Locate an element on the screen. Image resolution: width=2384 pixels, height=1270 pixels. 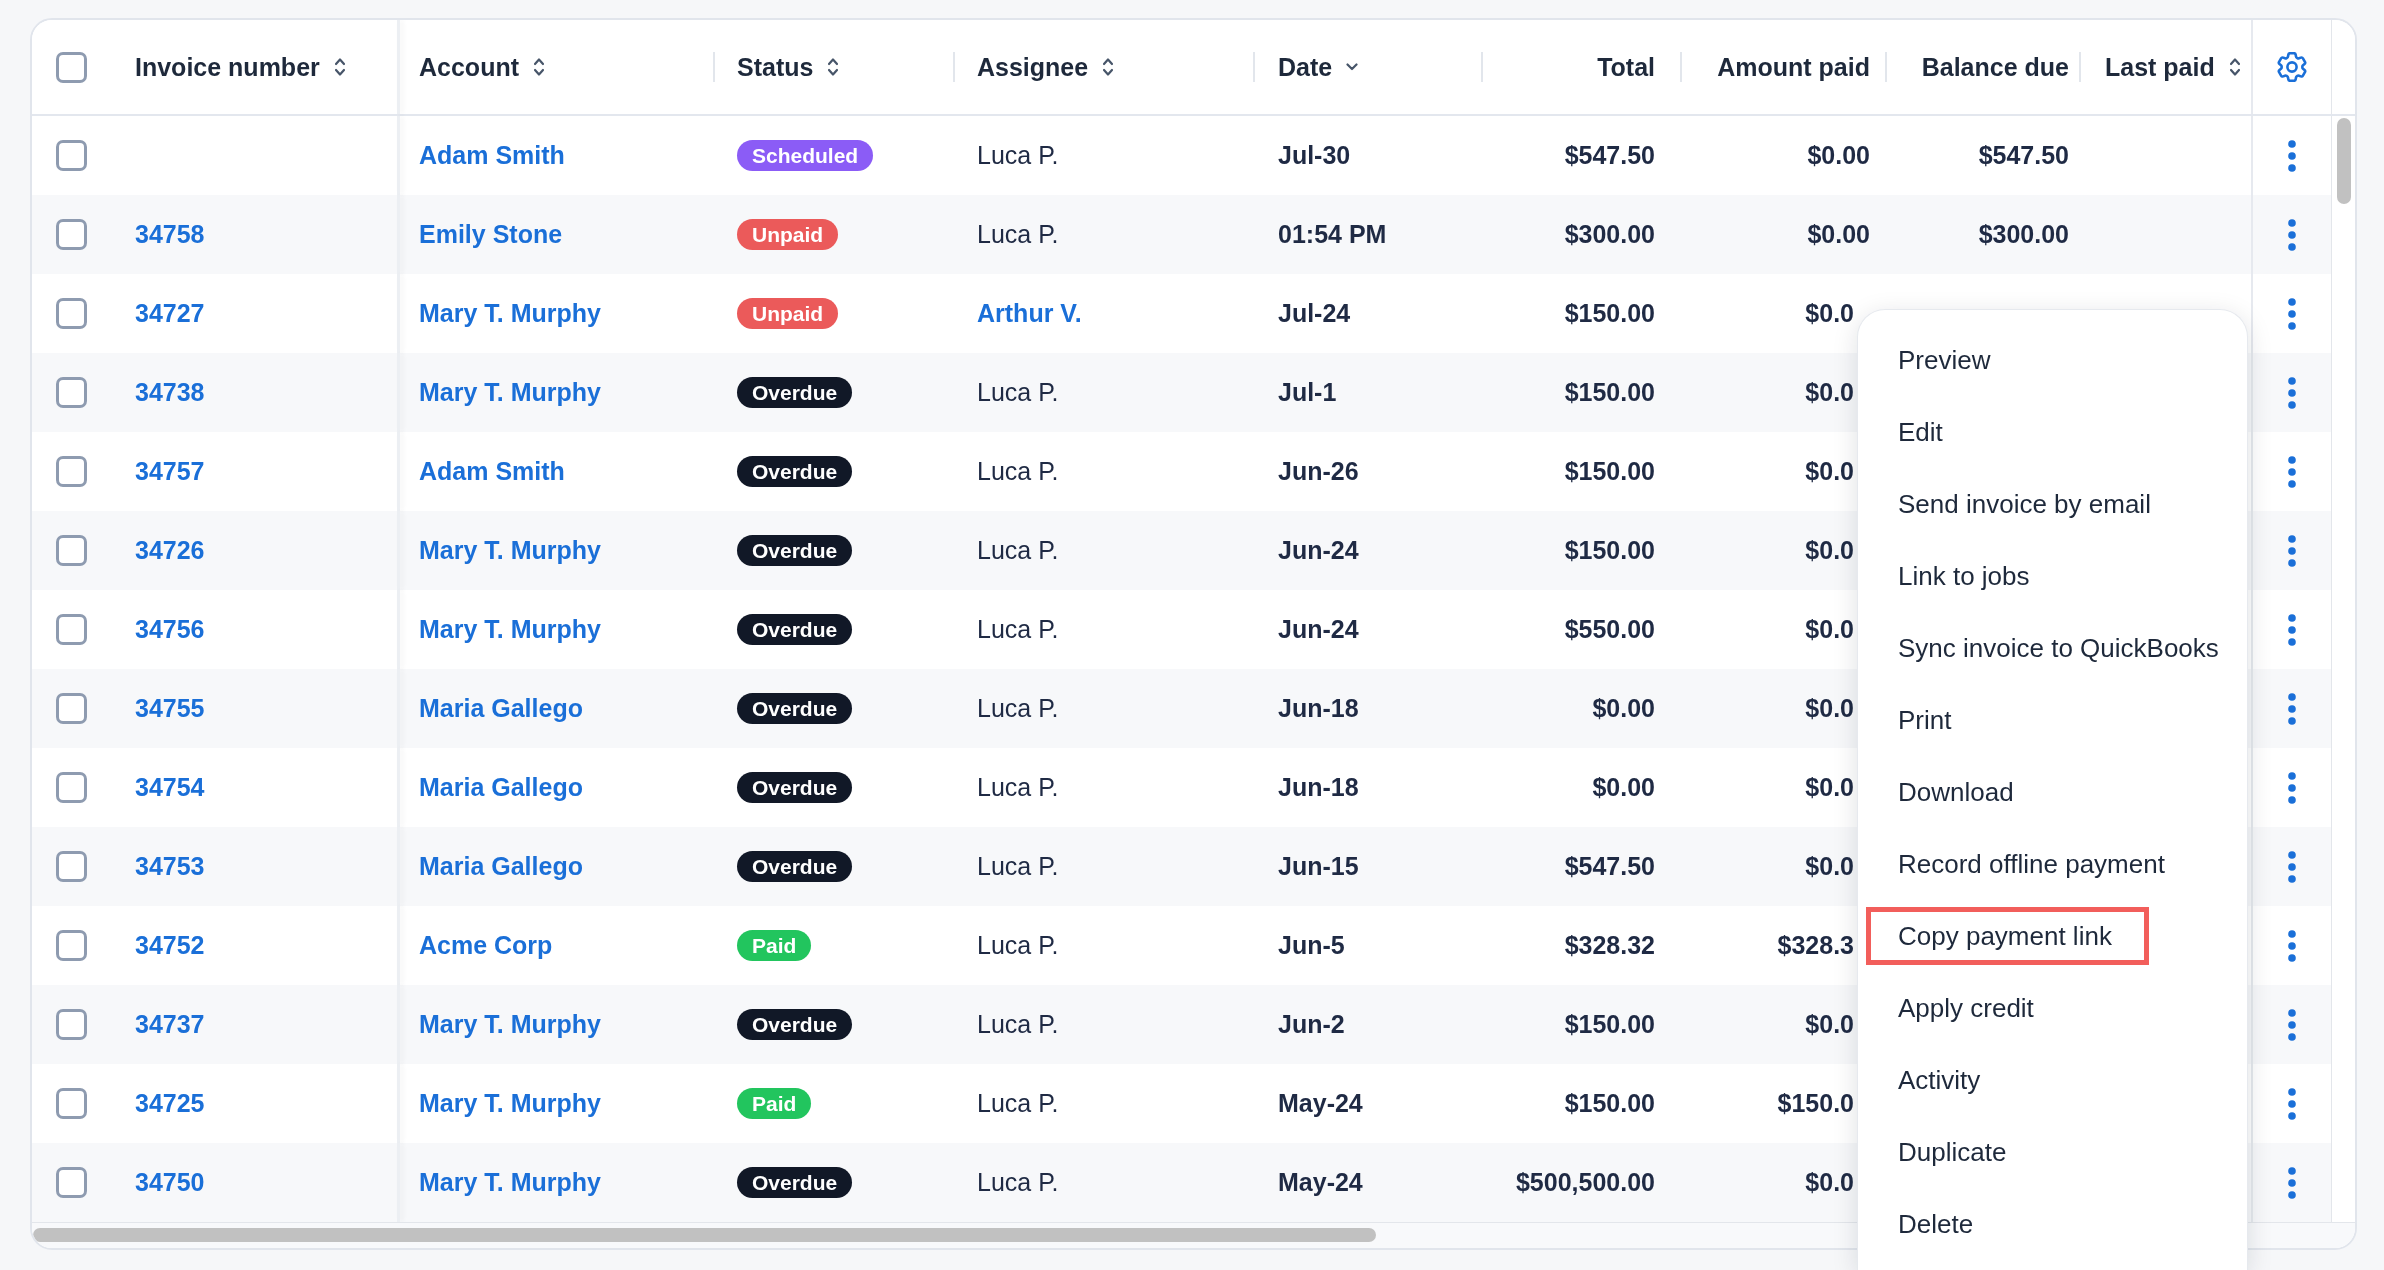
table-cell: $547.50 is located at coordinates (1609, 155).